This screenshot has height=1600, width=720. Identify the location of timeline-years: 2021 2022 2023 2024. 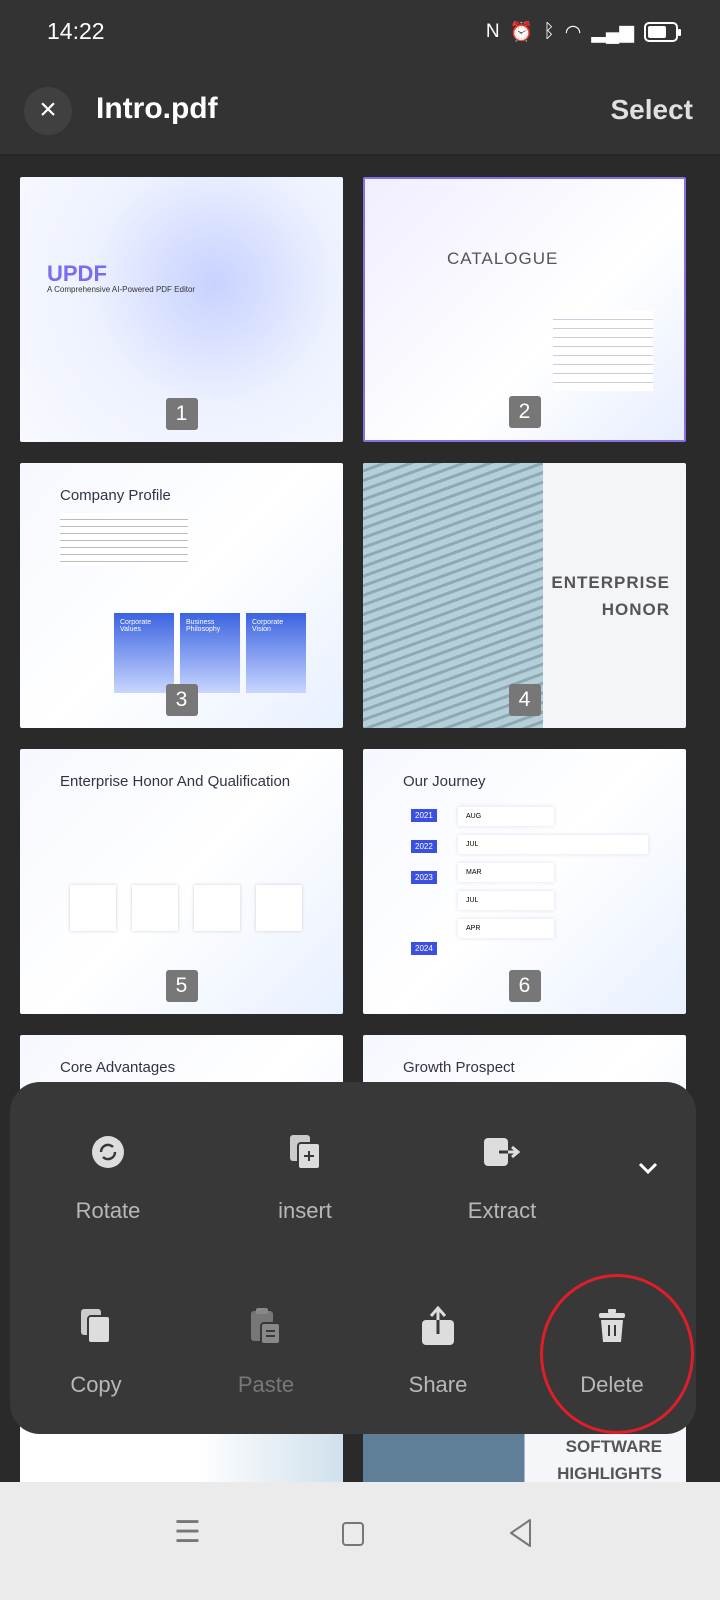
(424, 882).